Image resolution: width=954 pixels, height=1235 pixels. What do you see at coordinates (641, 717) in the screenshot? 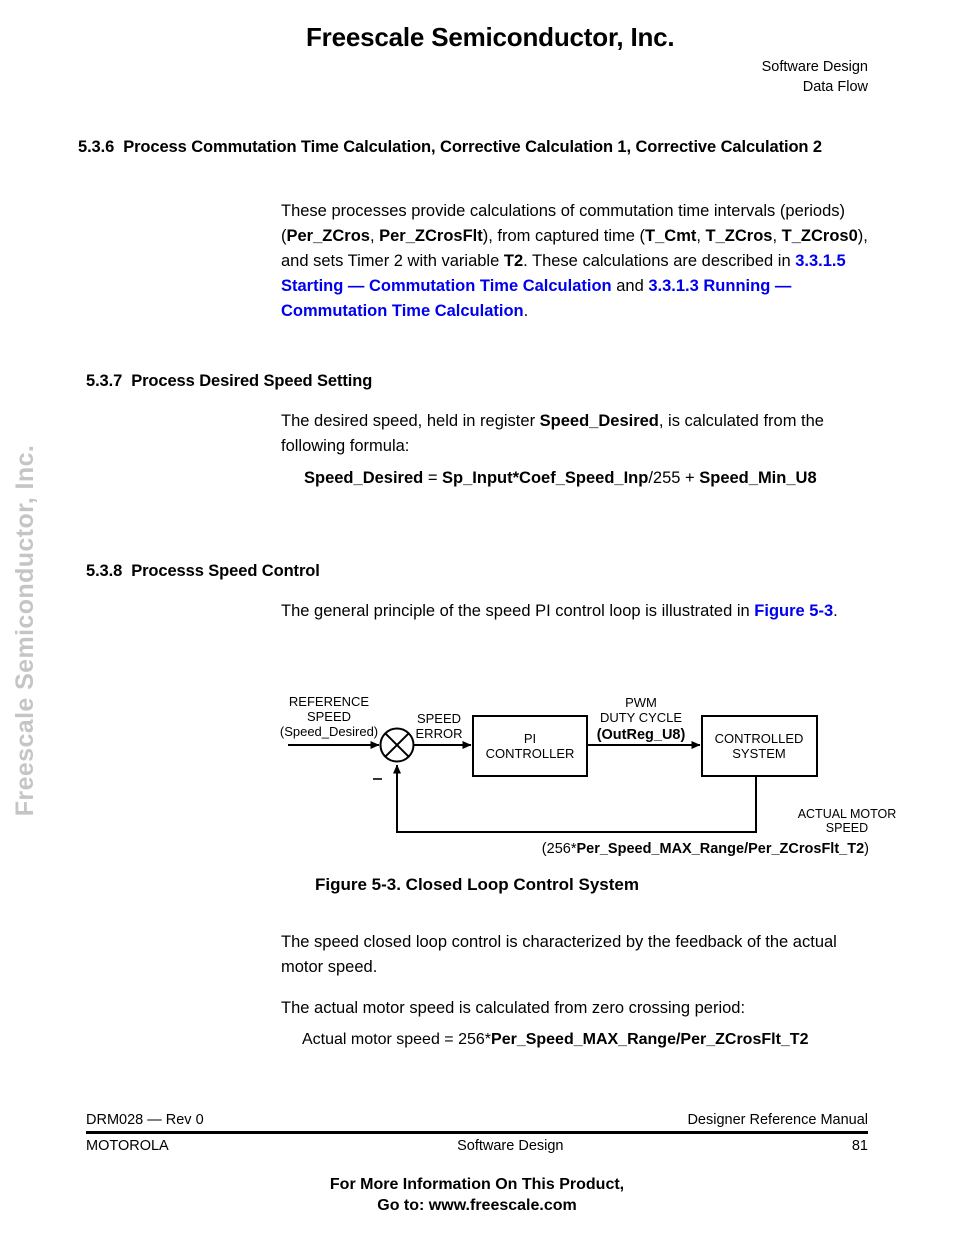
I see `label-pwm-line2: DUTY CYCLE` at bounding box center [641, 717].